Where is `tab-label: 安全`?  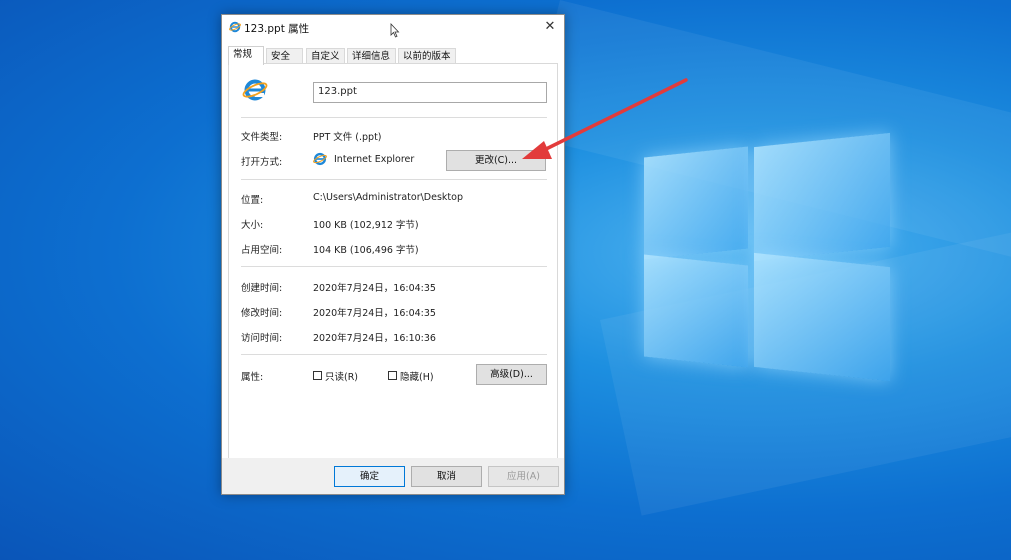 tab-label: 安全 is located at coordinates (281, 56).